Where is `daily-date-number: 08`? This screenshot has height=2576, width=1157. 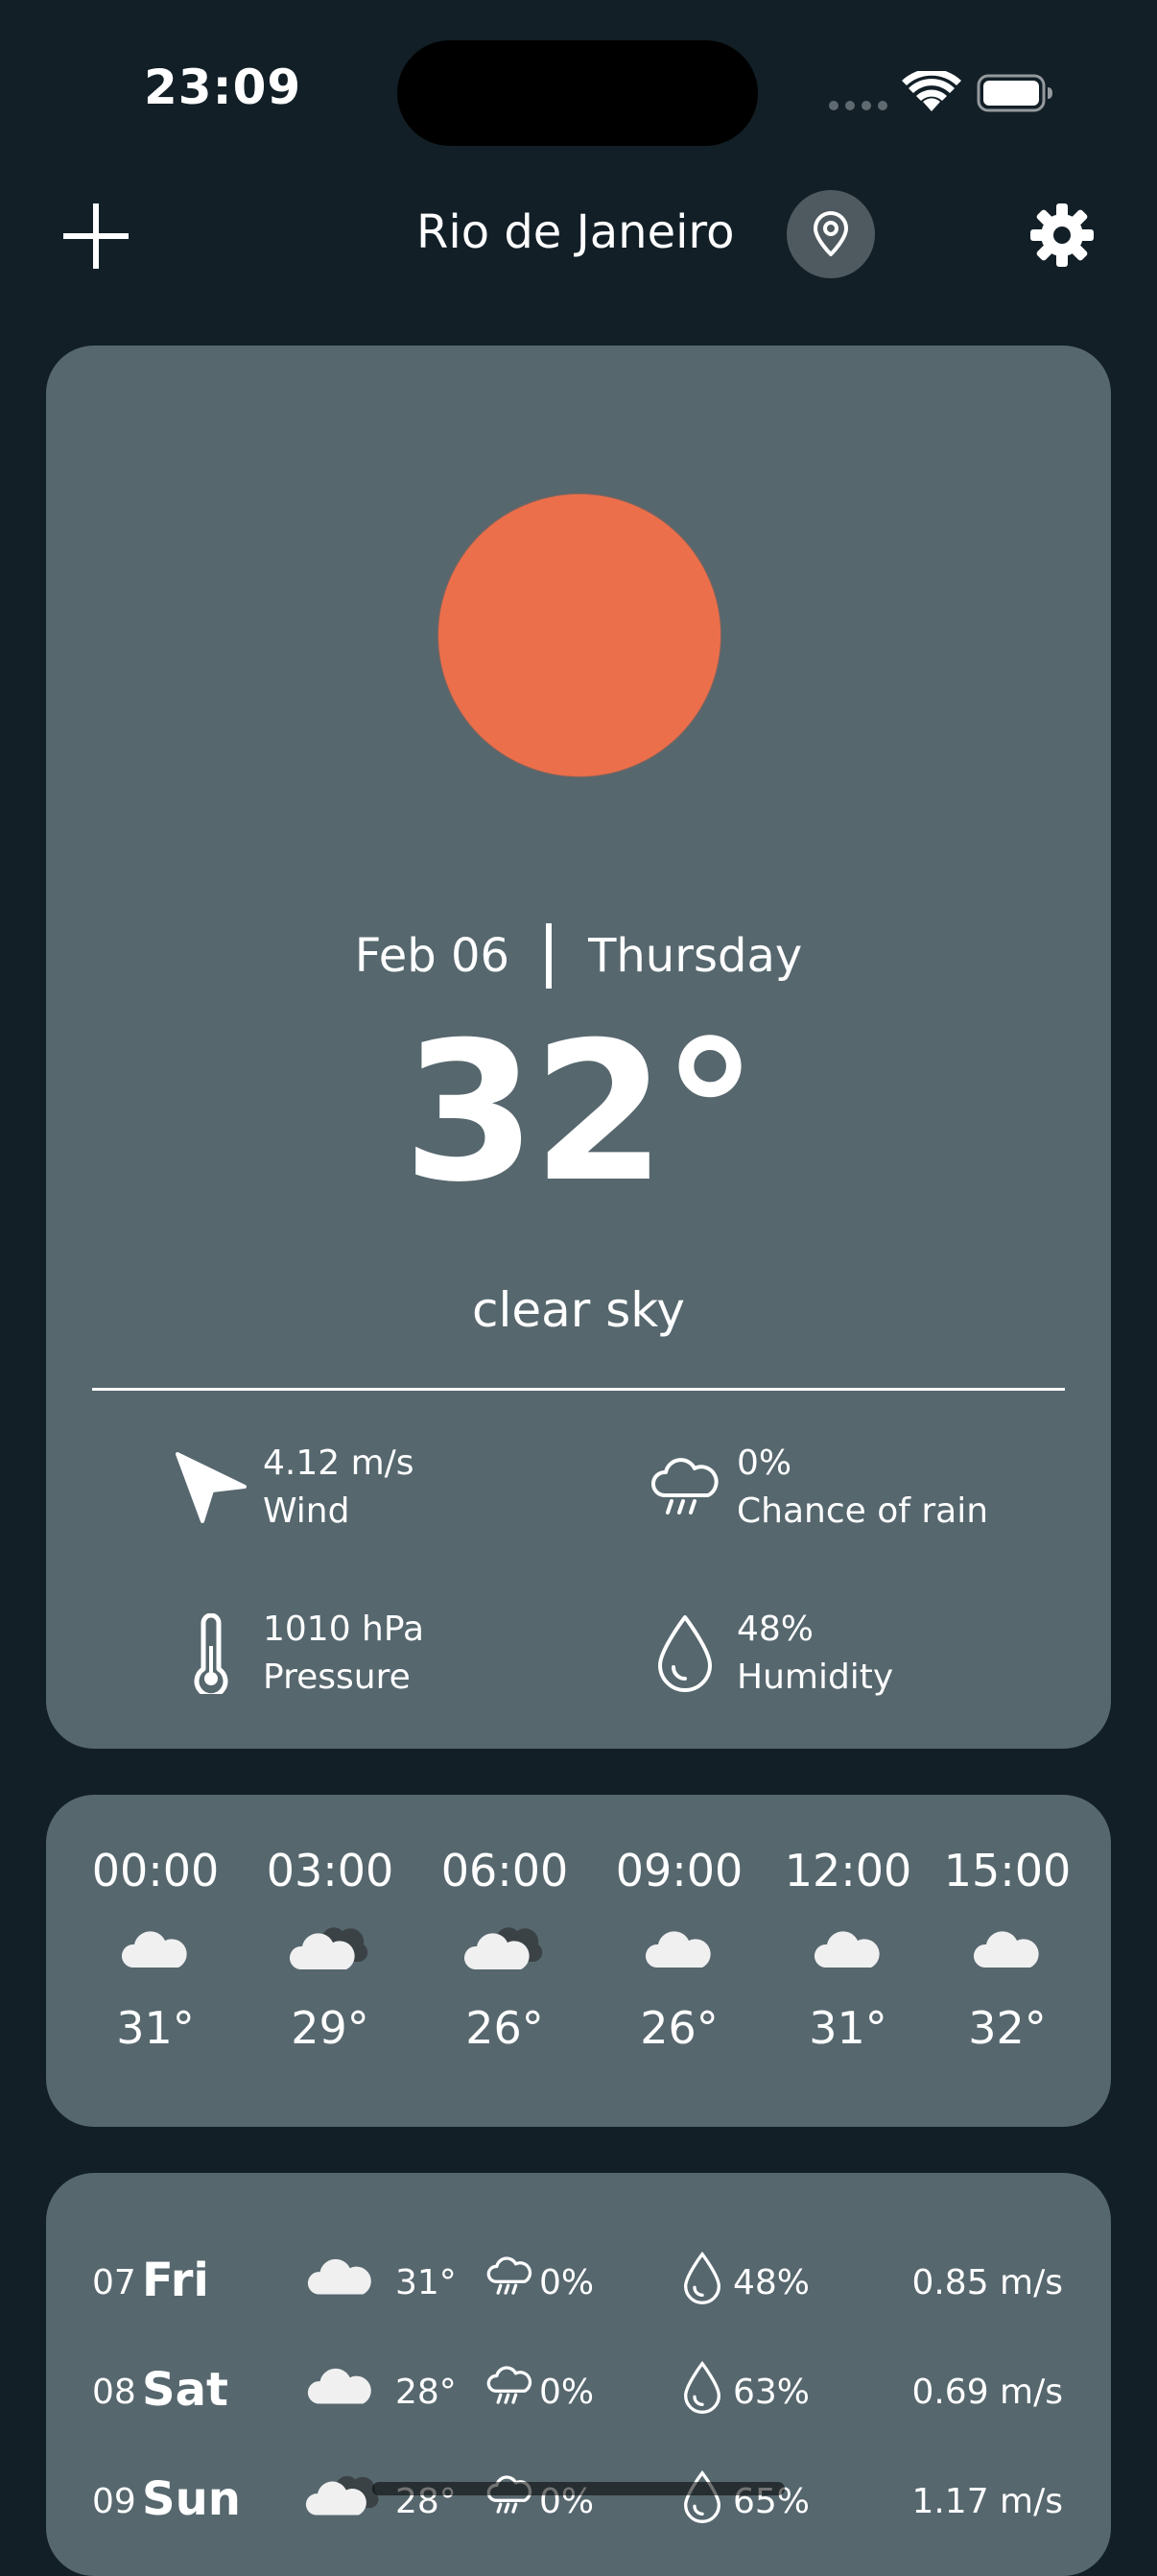 daily-date-number: 08 is located at coordinates (114, 2392).